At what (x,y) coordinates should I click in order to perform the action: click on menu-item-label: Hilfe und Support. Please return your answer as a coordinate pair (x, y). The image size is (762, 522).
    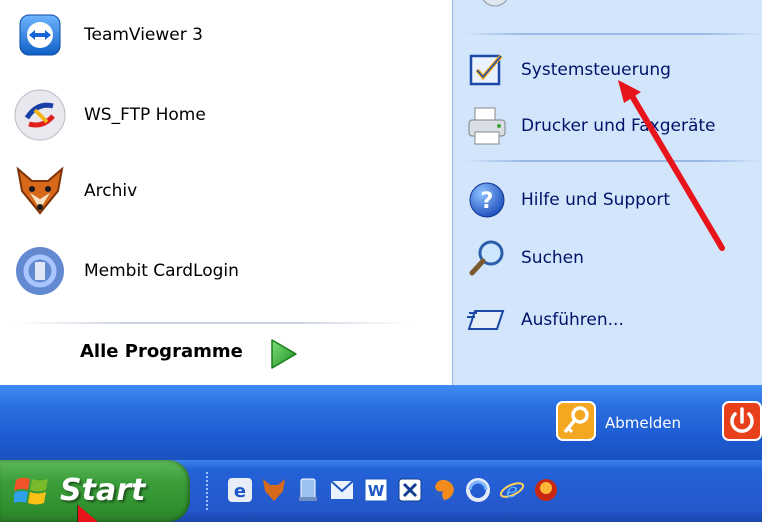
    Looking at the image, I should click on (596, 200).